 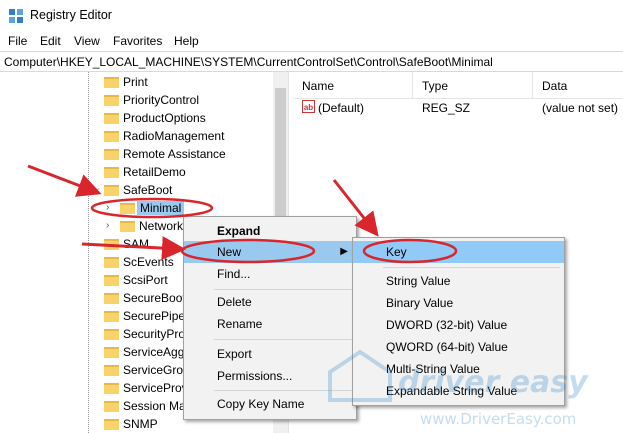 I want to click on menu-item-delete: Delete, so click(x=270, y=302).